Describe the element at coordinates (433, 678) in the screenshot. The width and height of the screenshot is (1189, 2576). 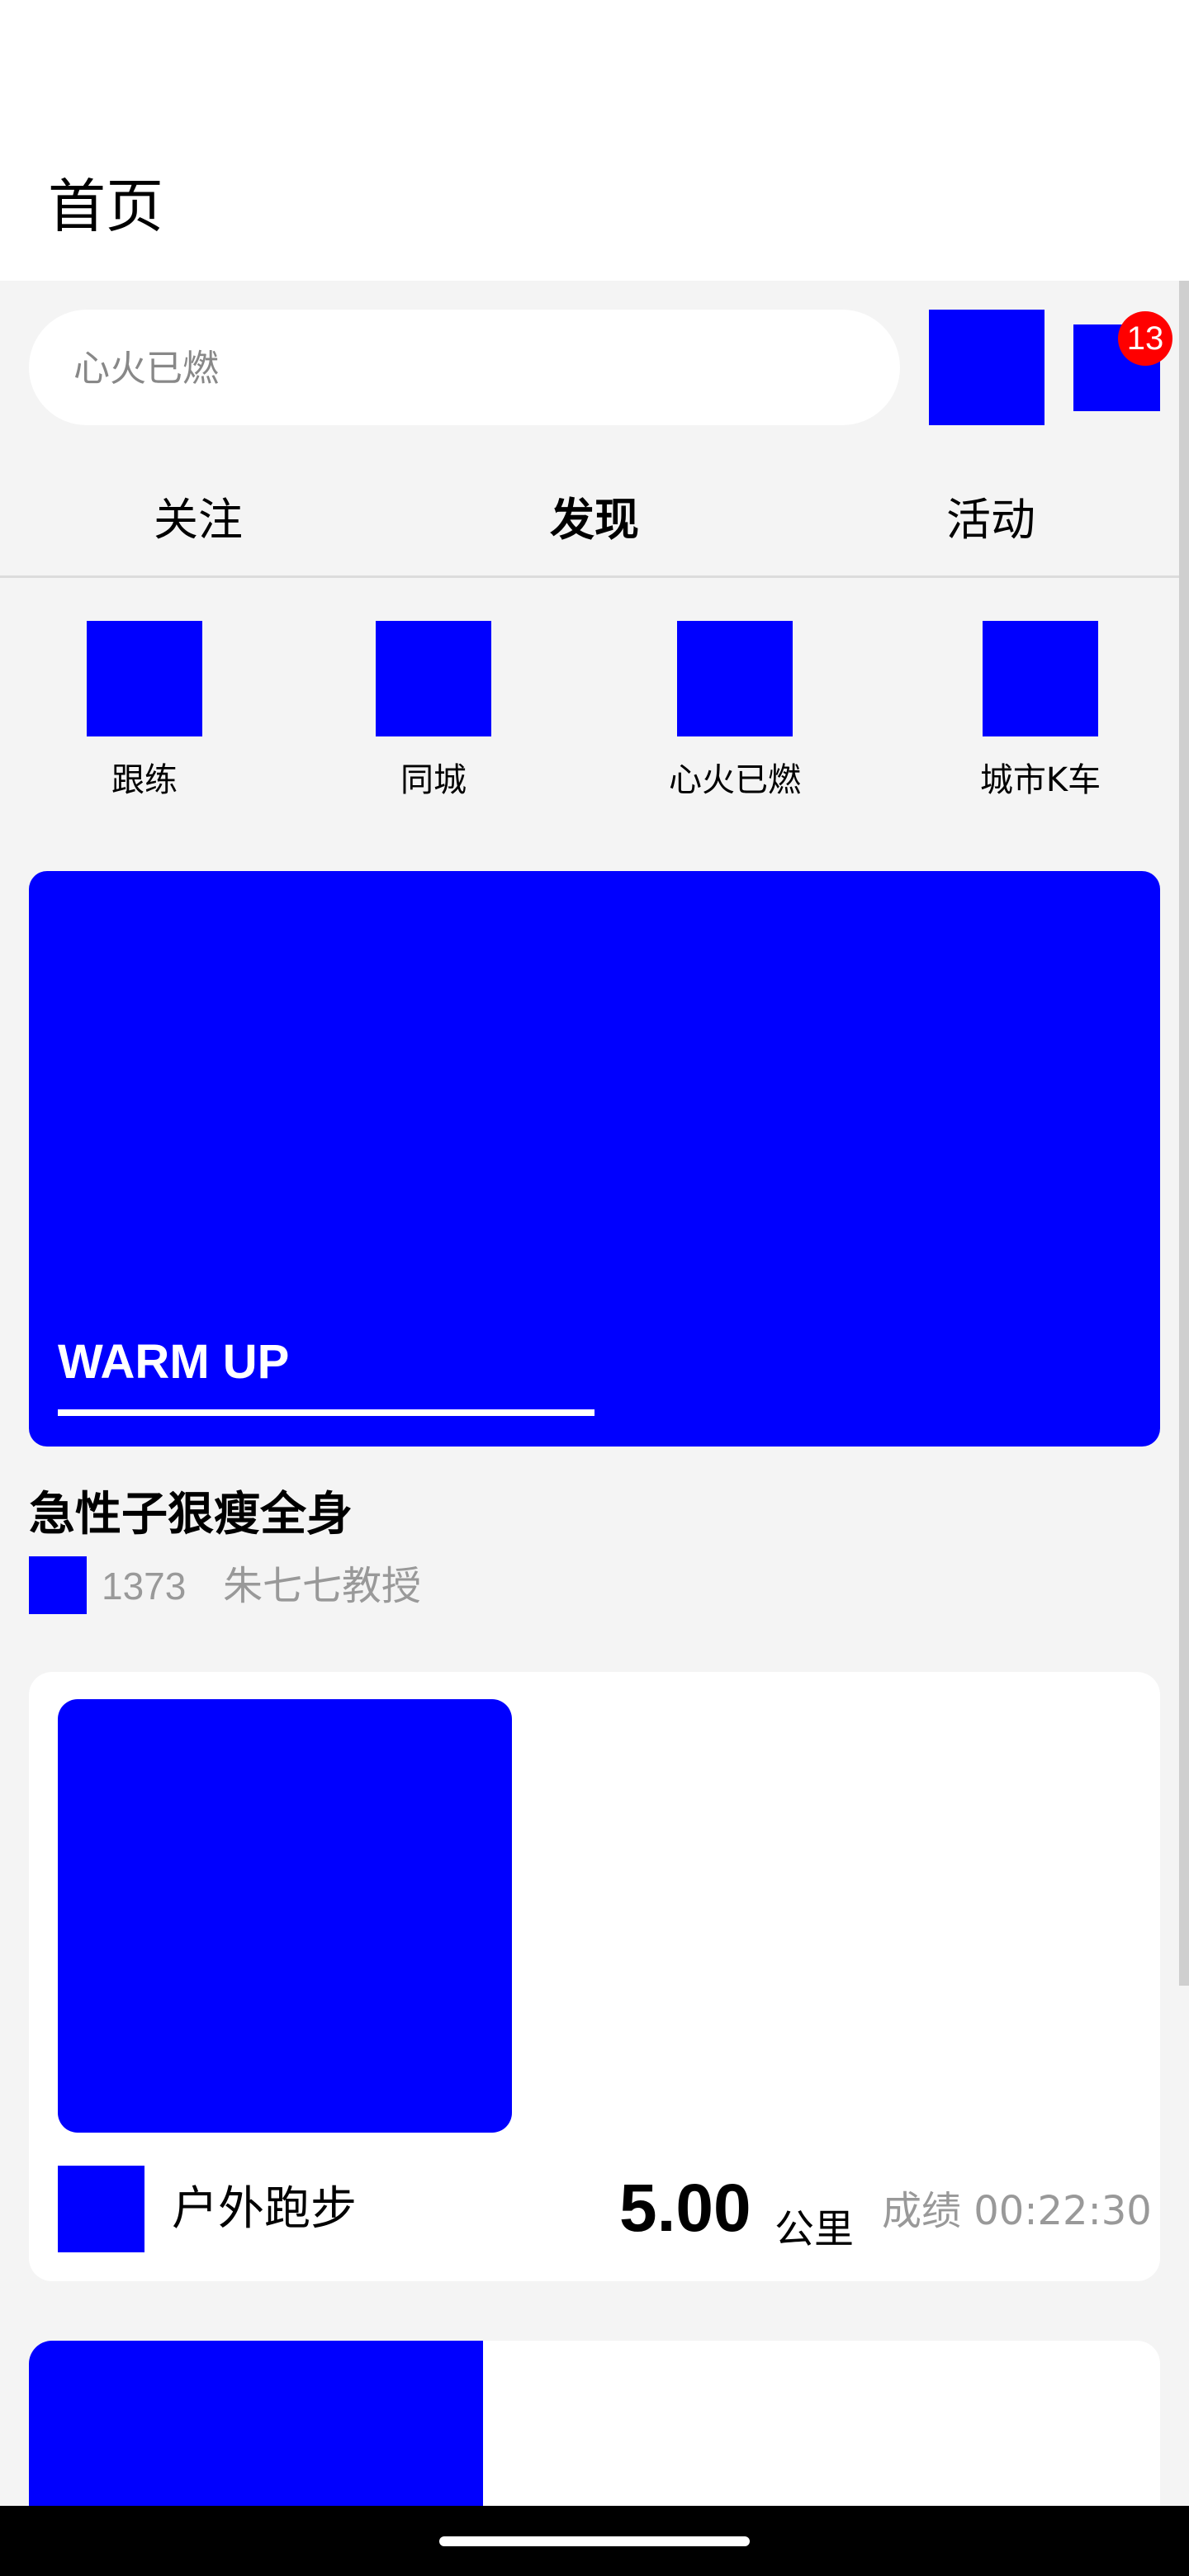
I see `category-same-city-icon` at that location.